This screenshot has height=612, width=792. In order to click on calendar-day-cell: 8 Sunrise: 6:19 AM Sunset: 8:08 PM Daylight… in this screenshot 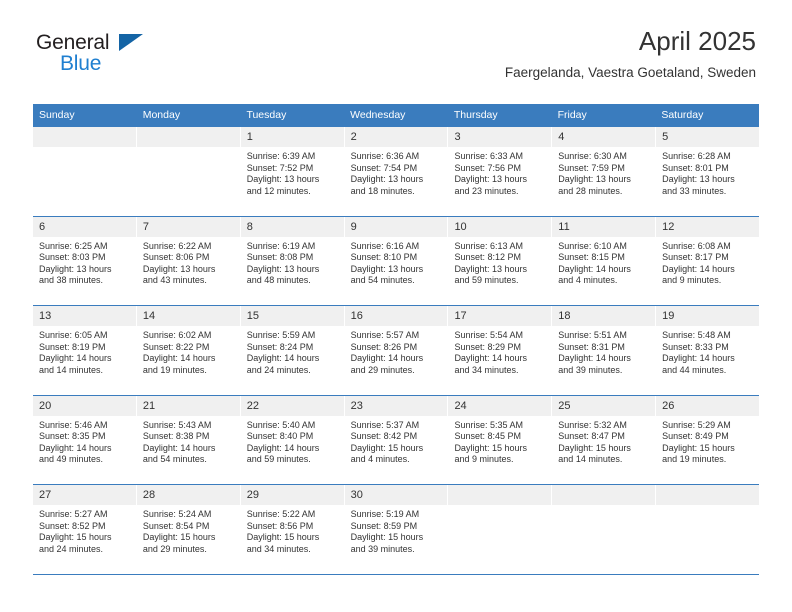, I will do `click(292, 260)`.